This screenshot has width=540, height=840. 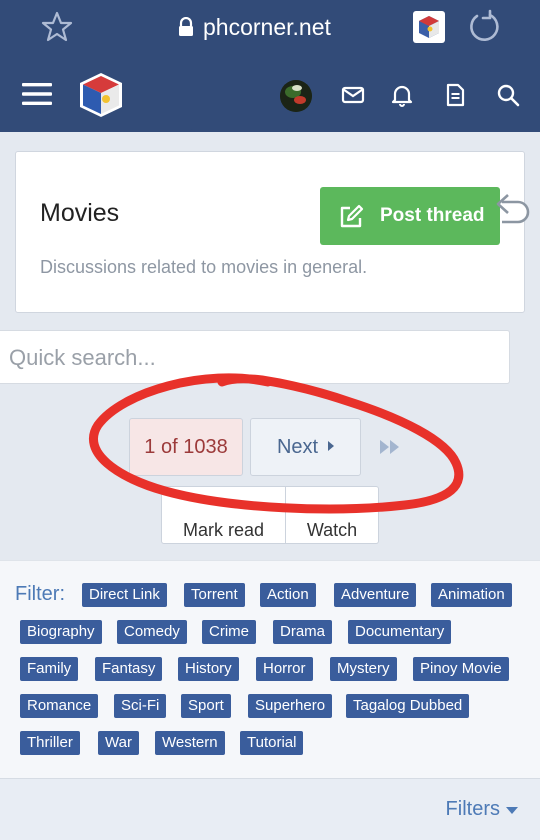 I want to click on watch-button: Watch, so click(x=332, y=515).